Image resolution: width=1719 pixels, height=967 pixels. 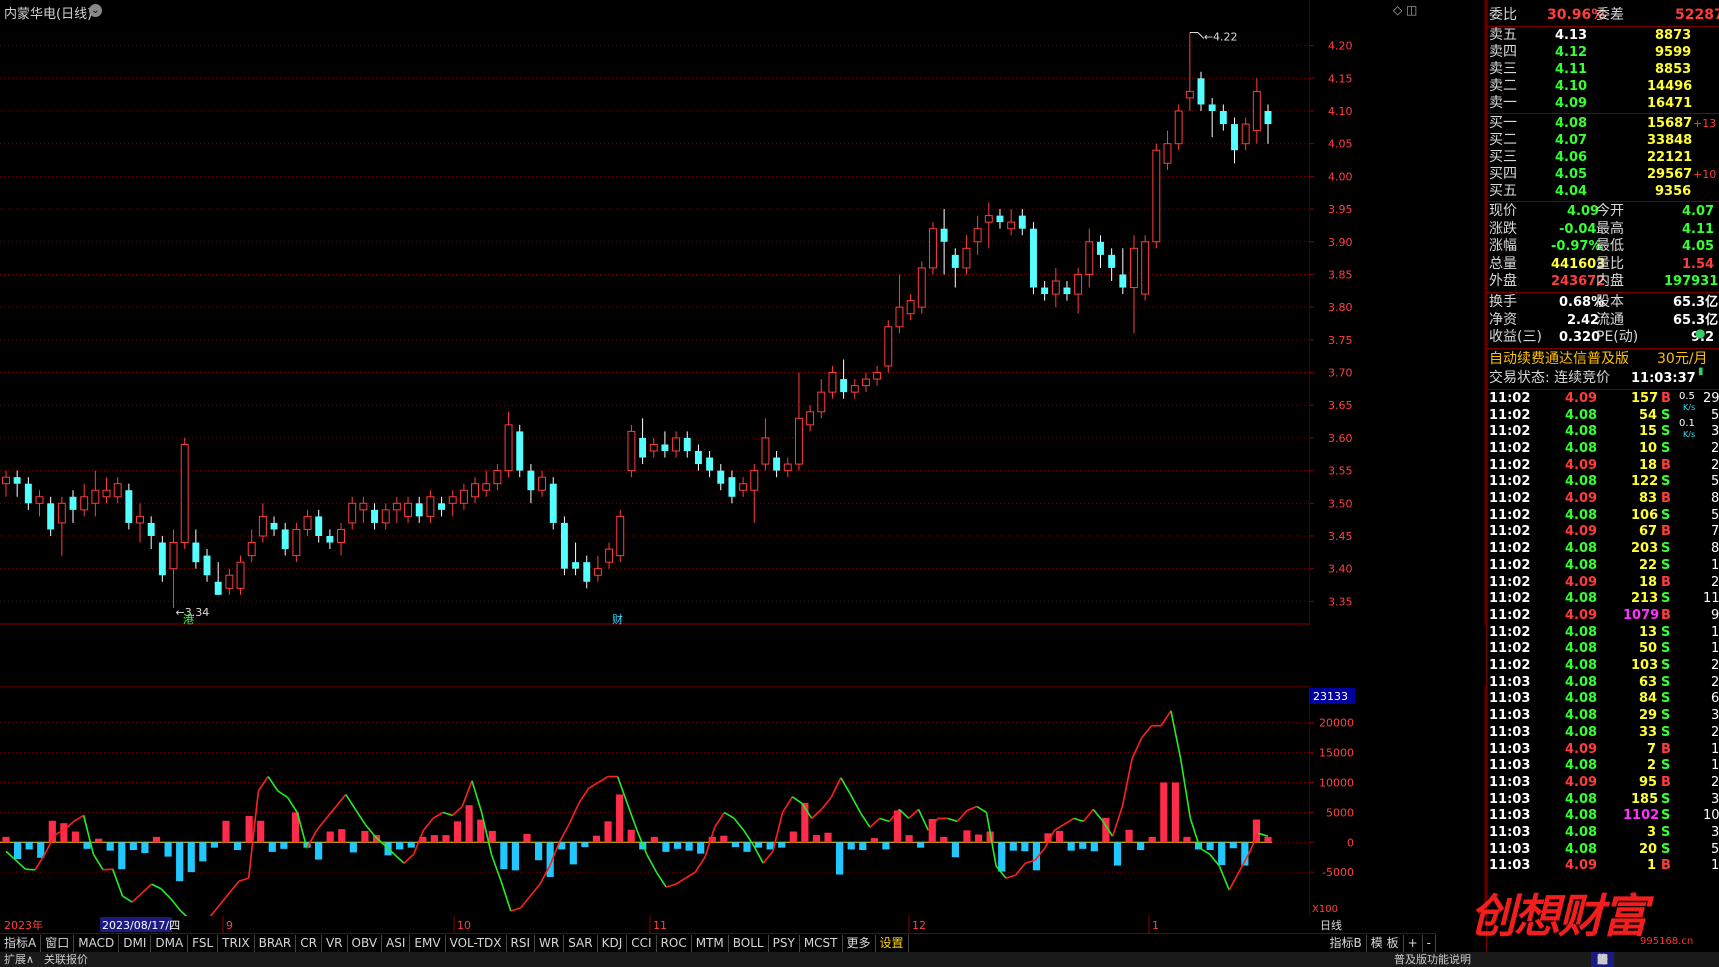 I want to click on bid-price: 4.08, so click(x=1571, y=123).